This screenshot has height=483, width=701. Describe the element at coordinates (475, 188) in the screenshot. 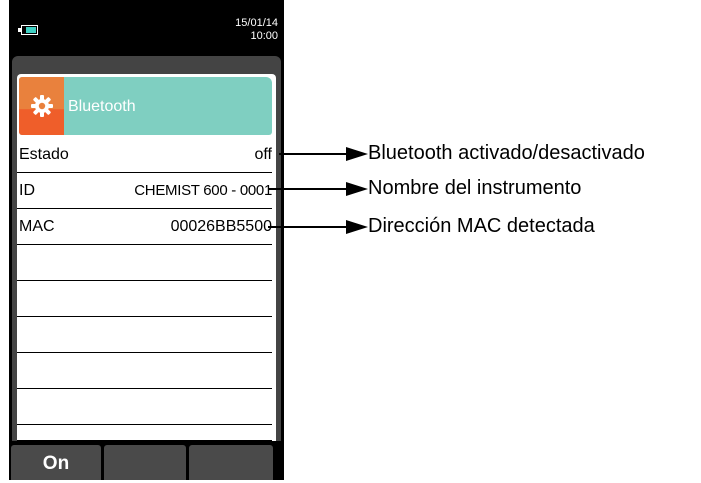

I see `callout-id: Nombre del instrumento` at that location.